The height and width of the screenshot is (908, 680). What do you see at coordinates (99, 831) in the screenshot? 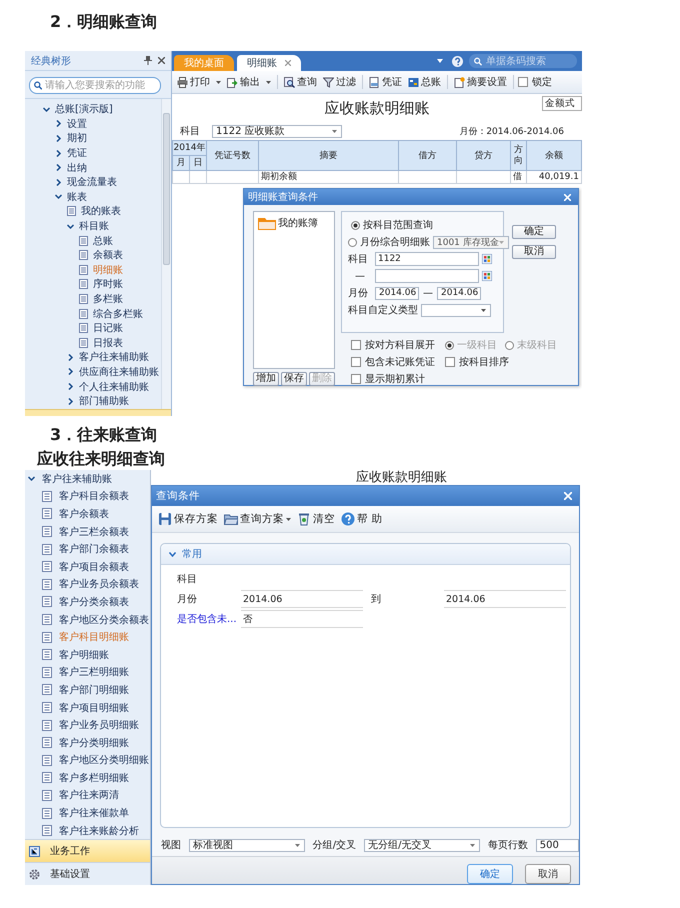
I see `tree-item: 客户往来账龄分析` at bounding box center [99, 831].